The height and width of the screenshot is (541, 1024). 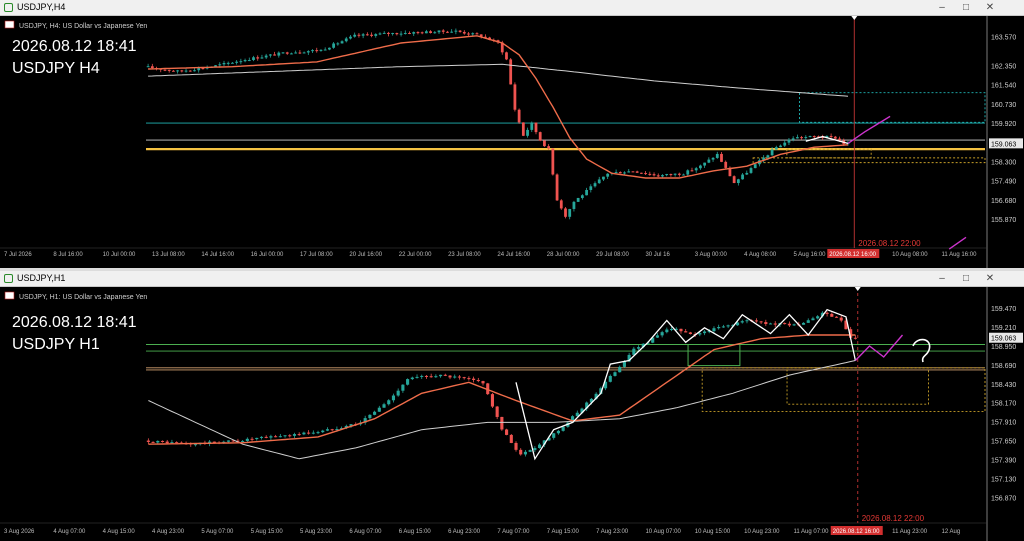 I want to click on period-marker-icon, so click(x=854, y=18).